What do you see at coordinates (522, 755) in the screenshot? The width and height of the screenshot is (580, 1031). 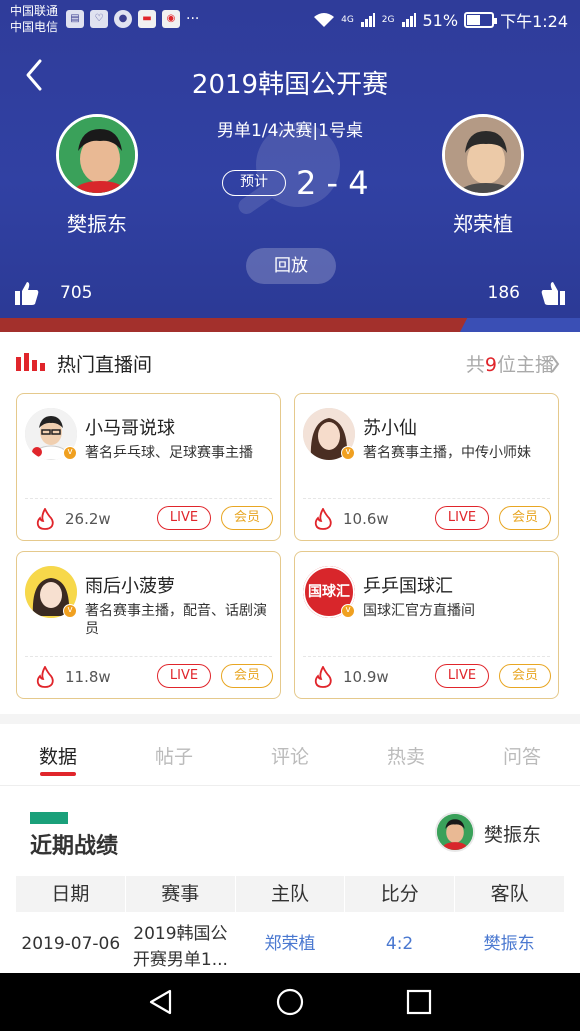 I see `tab-qa: 问答` at bounding box center [522, 755].